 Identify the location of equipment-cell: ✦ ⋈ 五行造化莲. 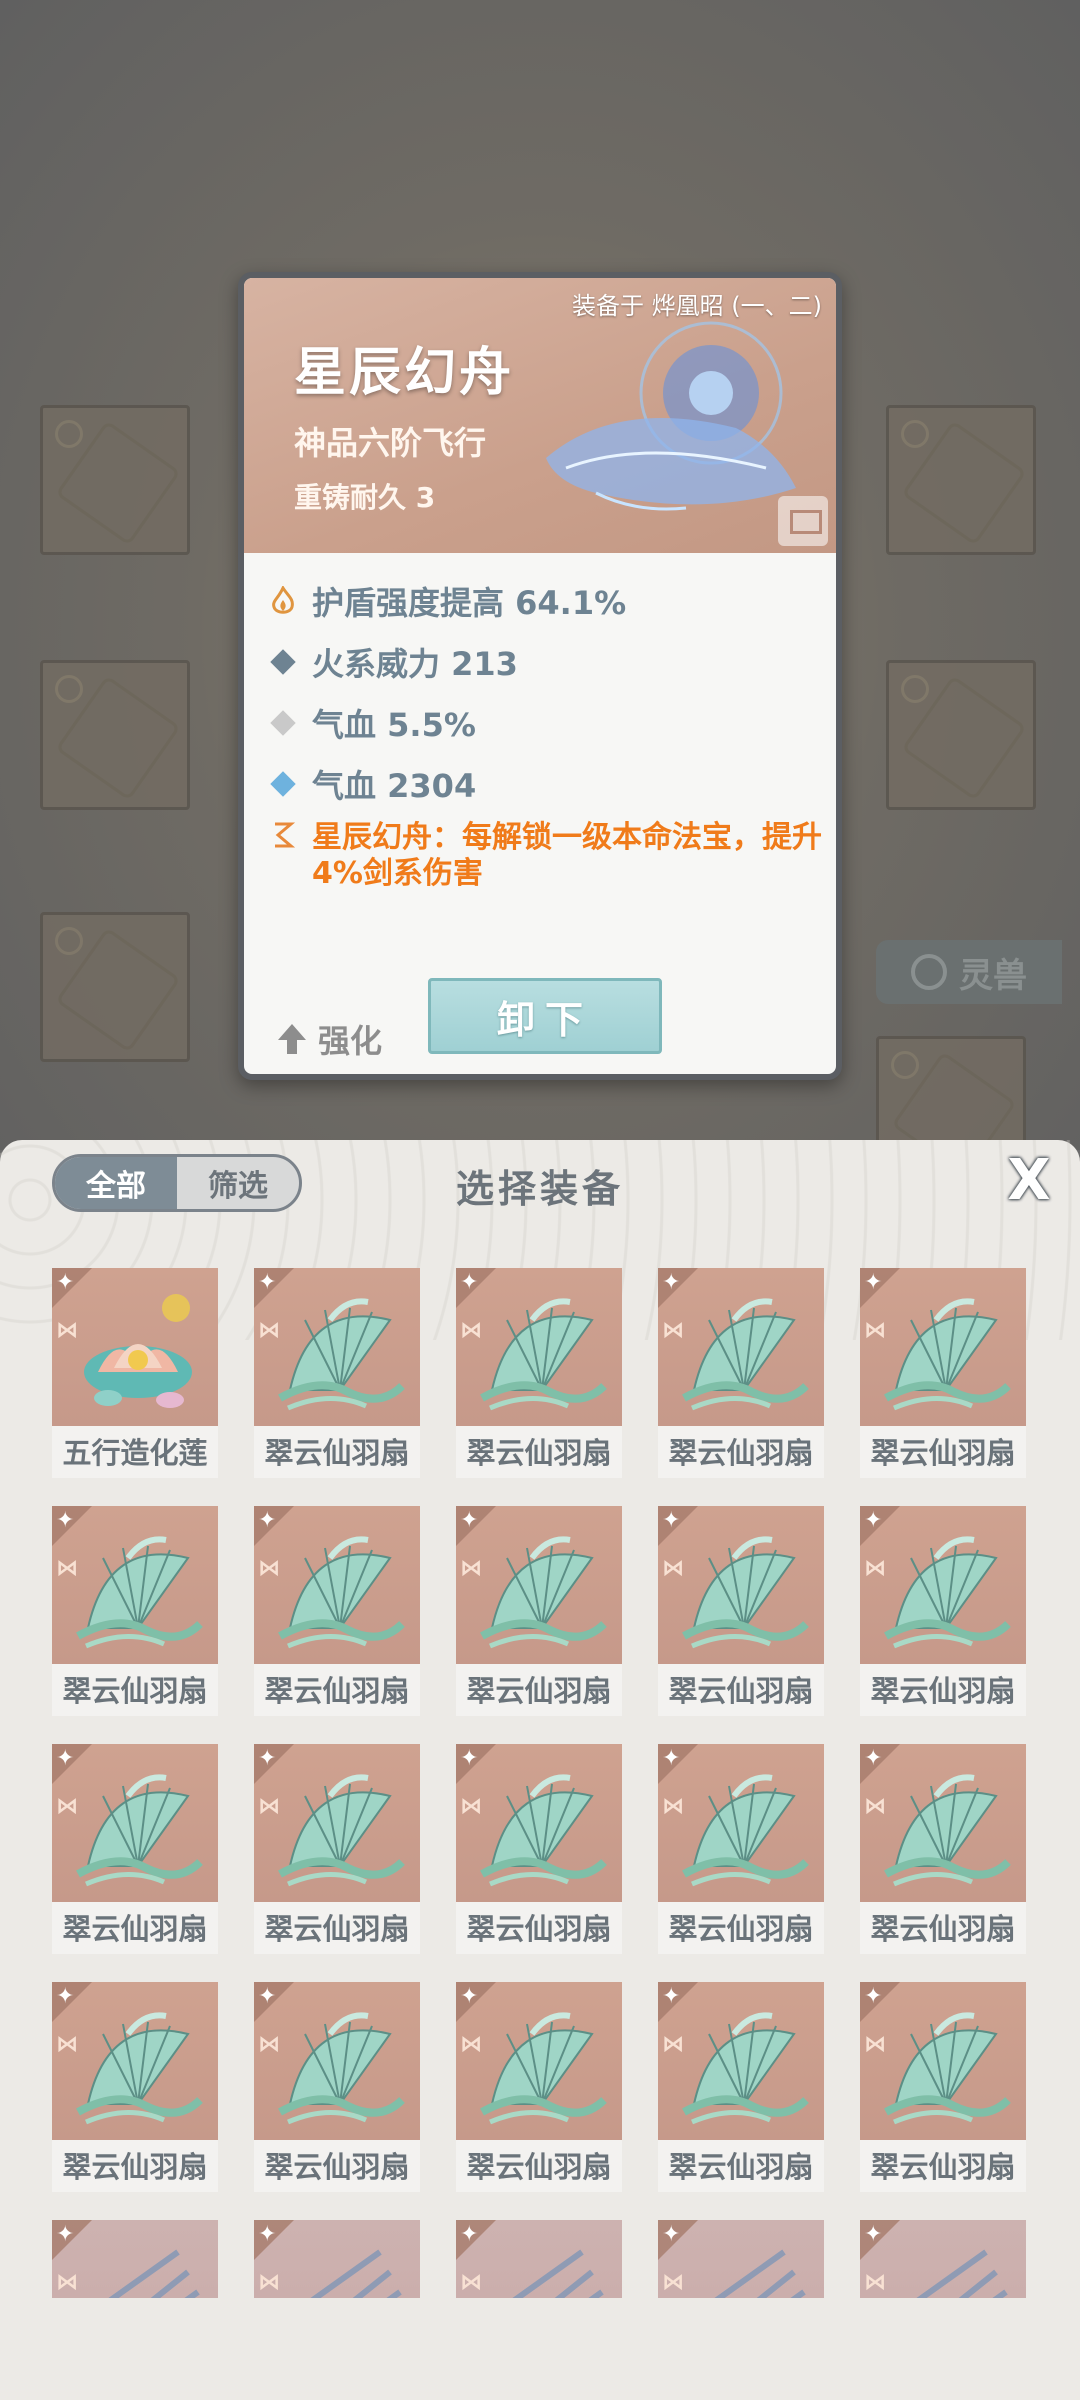
(135, 1373).